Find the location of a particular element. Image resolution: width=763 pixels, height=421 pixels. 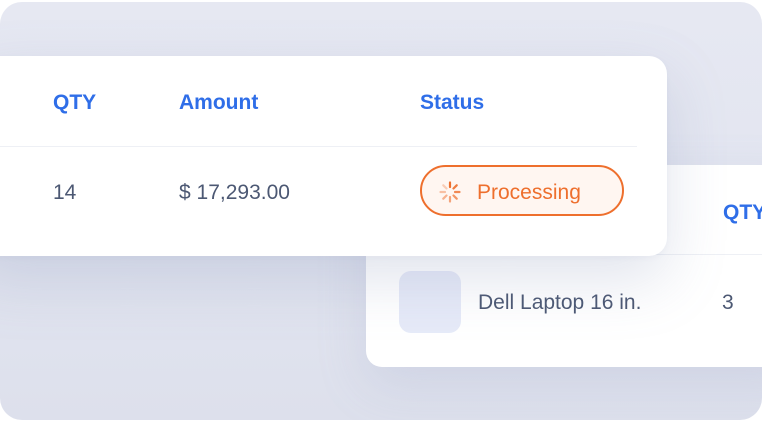

order-amount: $ 17,293.00 is located at coordinates (234, 192).